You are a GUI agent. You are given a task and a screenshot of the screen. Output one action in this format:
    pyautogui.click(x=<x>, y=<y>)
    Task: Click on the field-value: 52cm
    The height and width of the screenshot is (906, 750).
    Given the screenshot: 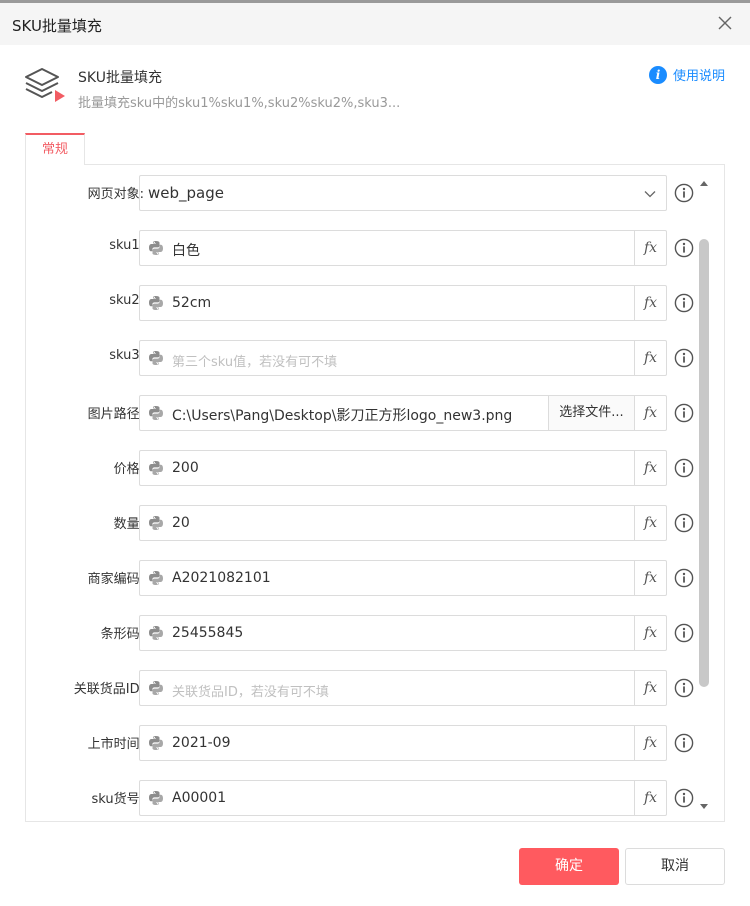 What is the action you would take?
    pyautogui.click(x=192, y=303)
    